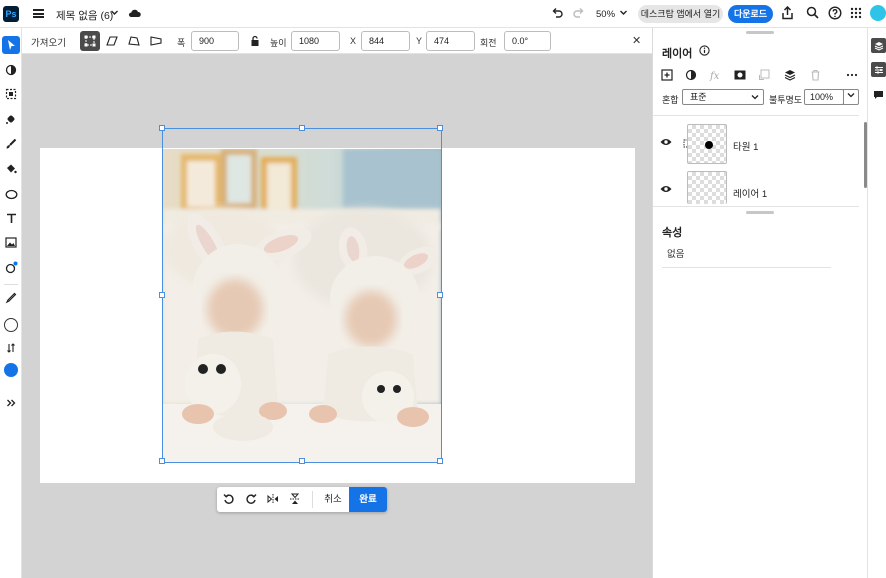 The image size is (886, 578). Describe the element at coordinates (557, 14) in the screenshot. I see `undo-icon` at that location.